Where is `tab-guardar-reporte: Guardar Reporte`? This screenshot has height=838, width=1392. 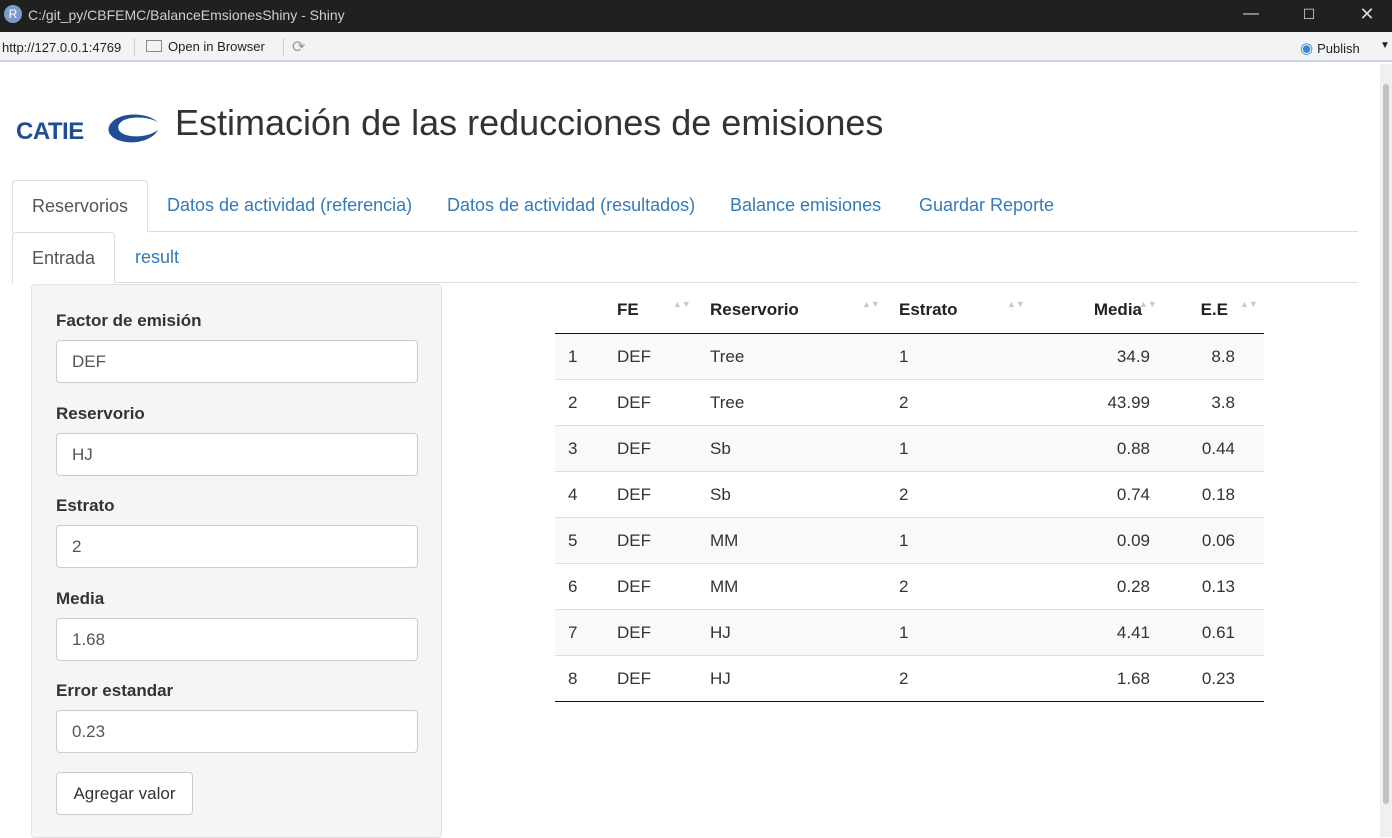 tab-guardar-reporte: Guardar Reporte is located at coordinates (986, 206).